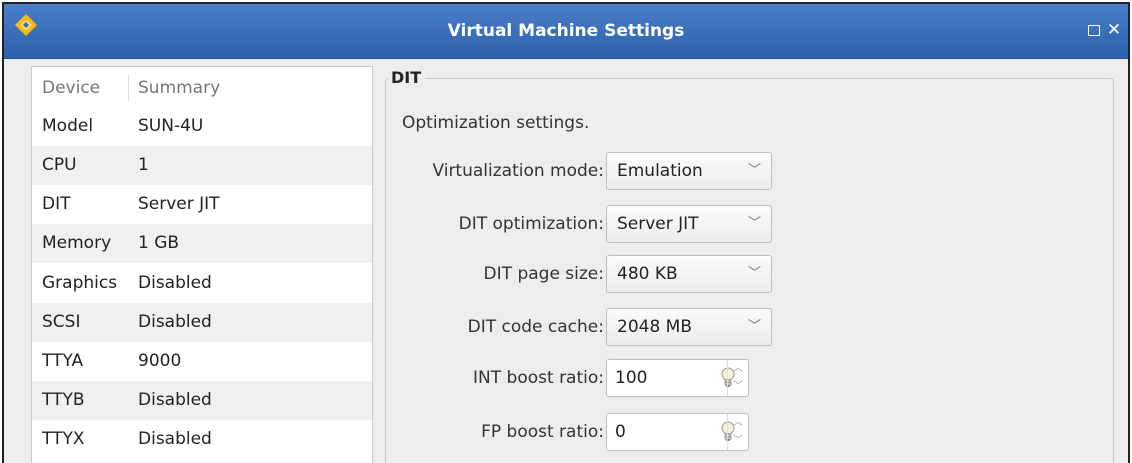 Image resolution: width=1132 pixels, height=463 pixels. I want to click on table-row: DIT Server JIT, so click(202, 204).